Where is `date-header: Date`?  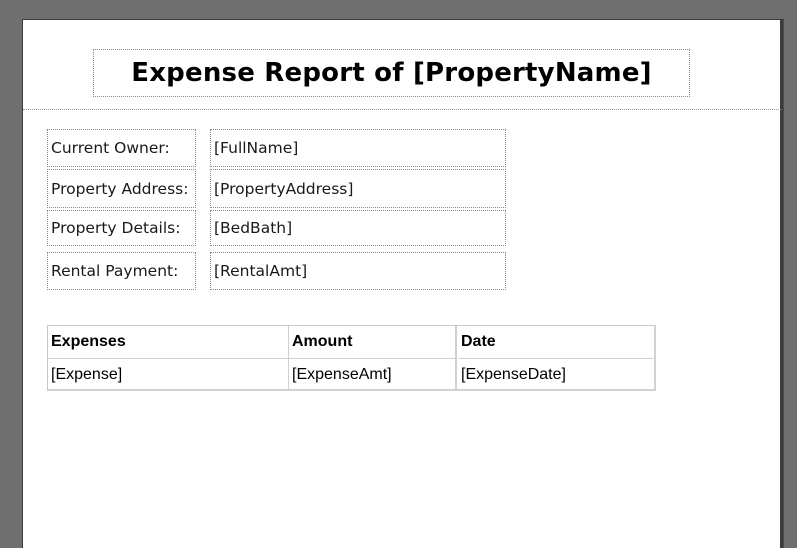 date-header: Date is located at coordinates (556, 342).